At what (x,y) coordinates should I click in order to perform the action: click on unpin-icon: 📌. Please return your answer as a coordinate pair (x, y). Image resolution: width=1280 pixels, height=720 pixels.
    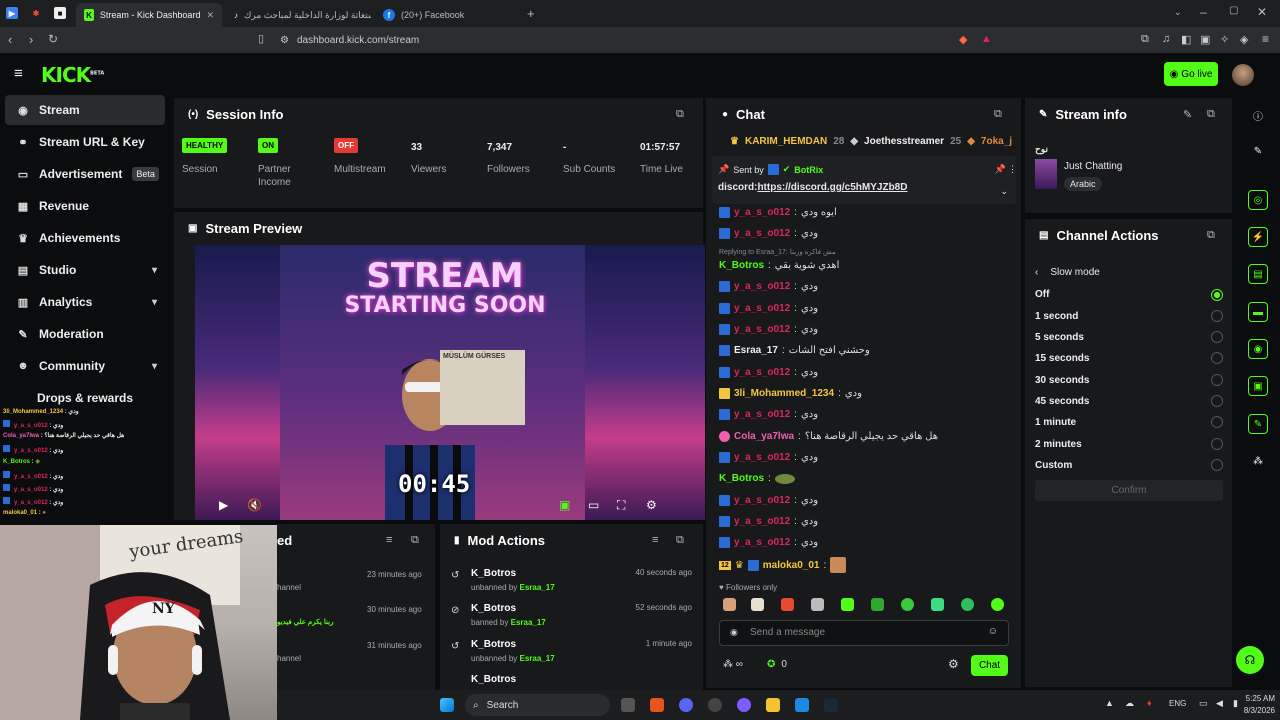
    Looking at the image, I should click on (1000, 169).